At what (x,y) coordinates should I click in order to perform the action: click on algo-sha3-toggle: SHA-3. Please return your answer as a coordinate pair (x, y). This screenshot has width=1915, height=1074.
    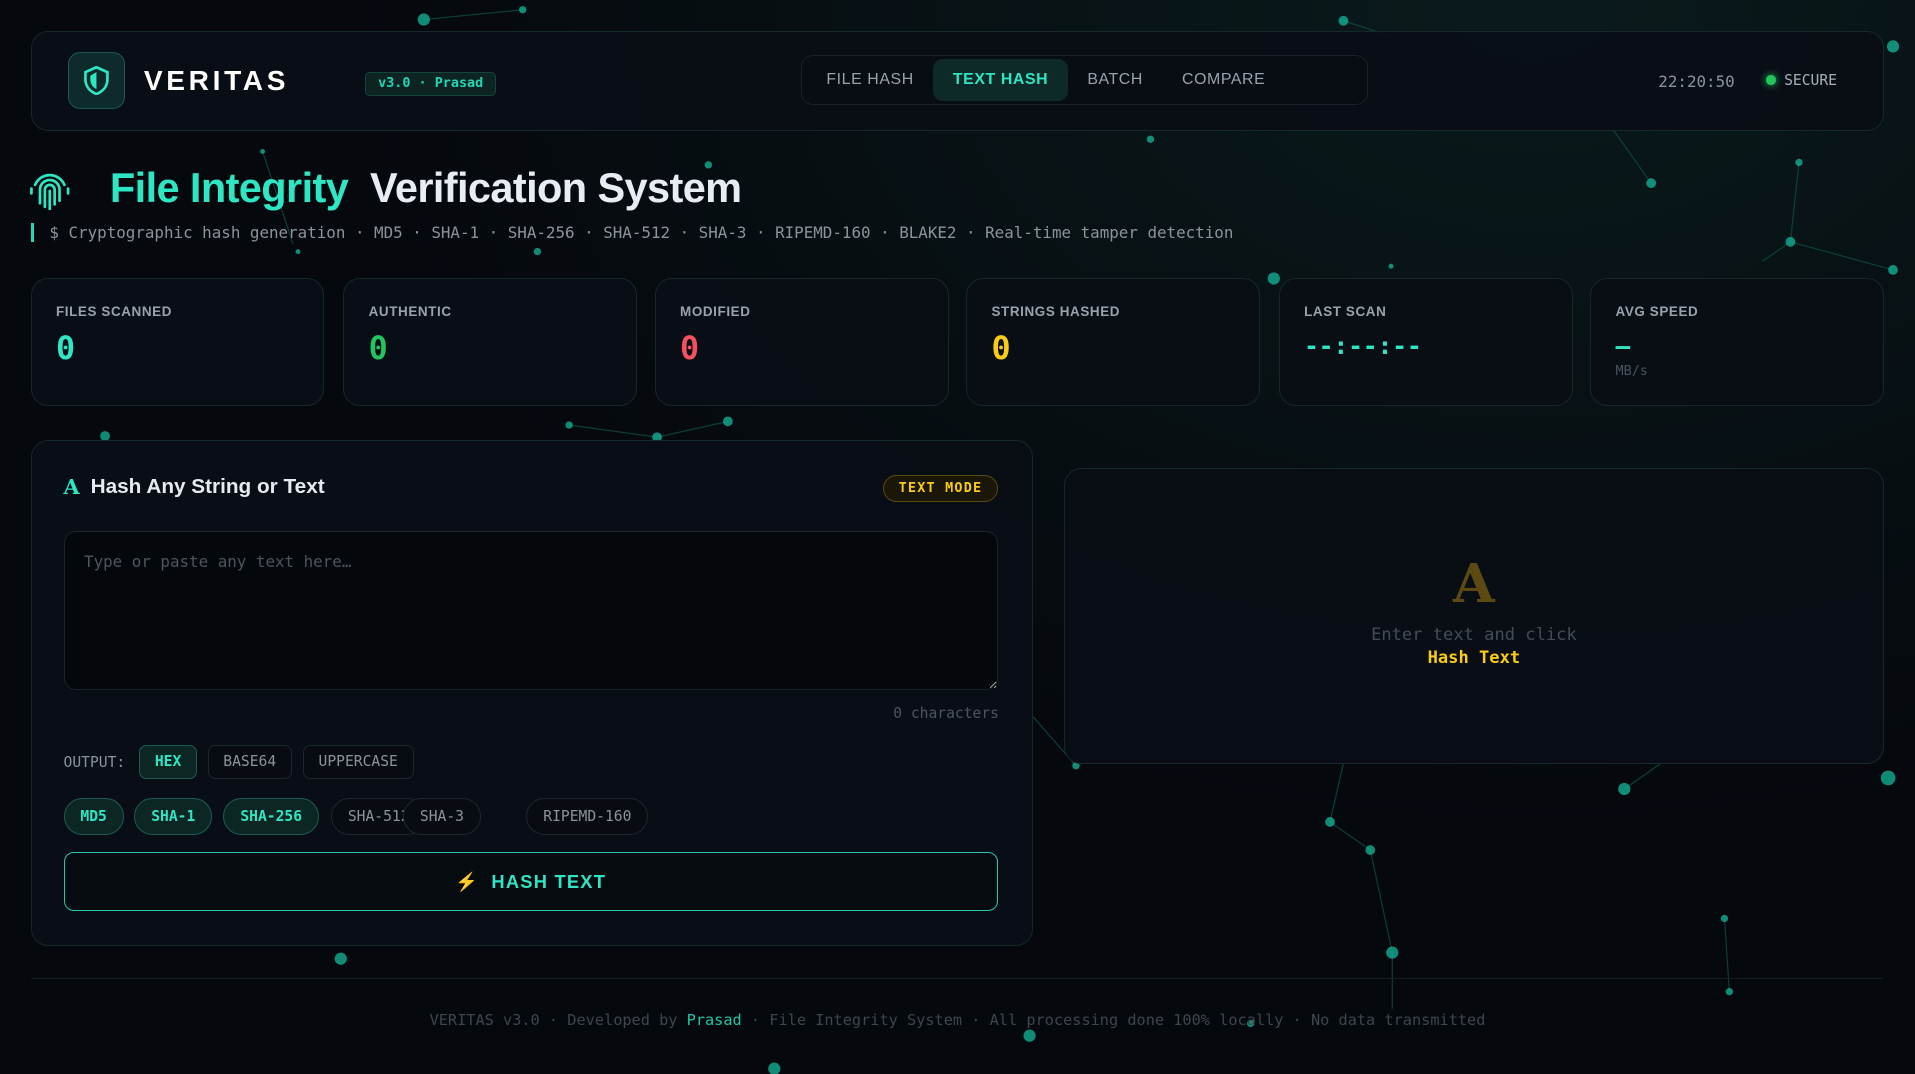
    Looking at the image, I should click on (442, 816).